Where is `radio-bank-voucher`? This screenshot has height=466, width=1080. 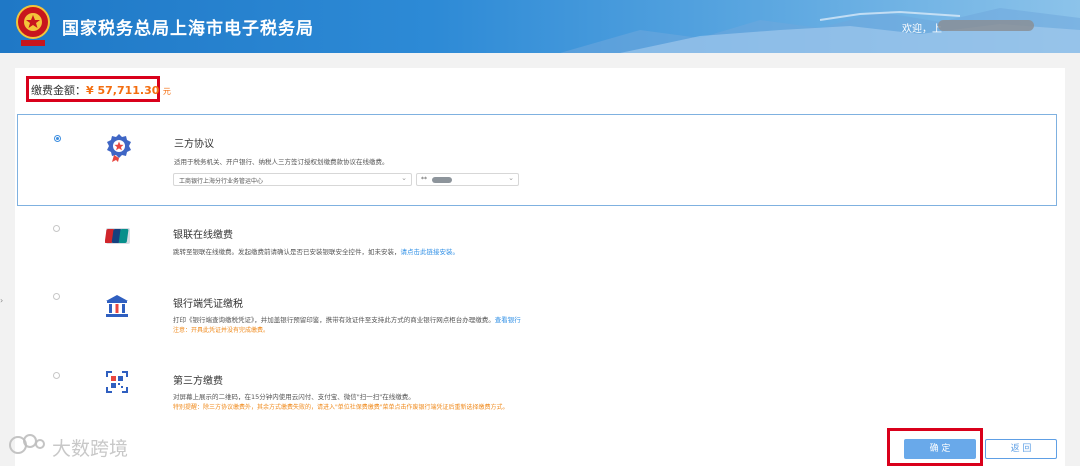 radio-bank-voucher is located at coordinates (56, 296).